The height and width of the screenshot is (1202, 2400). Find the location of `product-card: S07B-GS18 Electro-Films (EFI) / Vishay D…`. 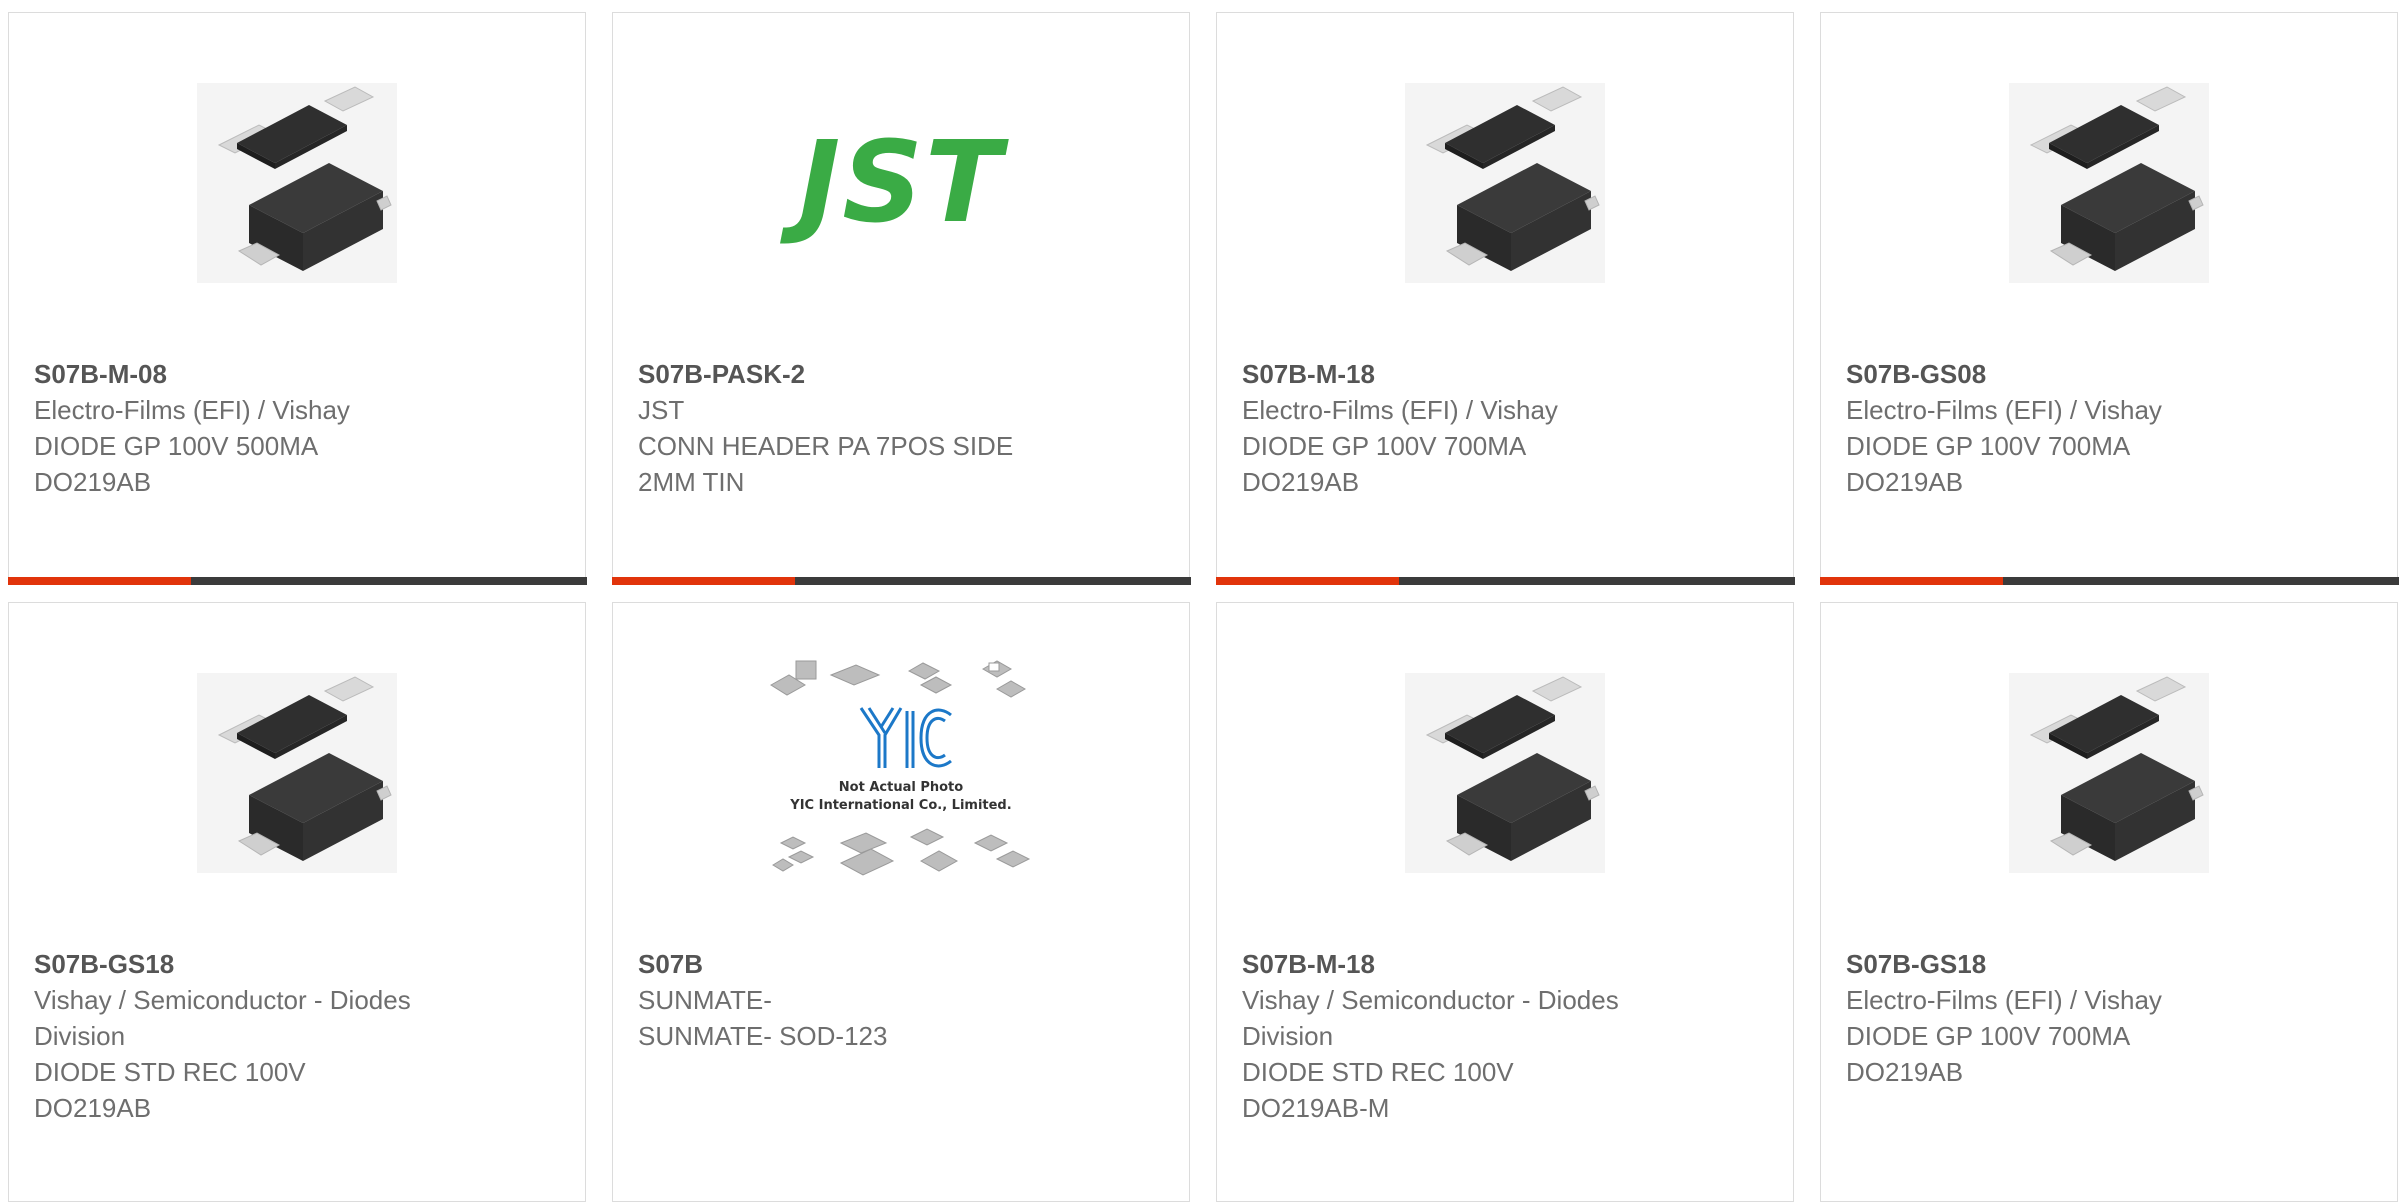

product-card: S07B-GS18 Electro-Films (EFI) / Vishay D… is located at coordinates (2109, 902).